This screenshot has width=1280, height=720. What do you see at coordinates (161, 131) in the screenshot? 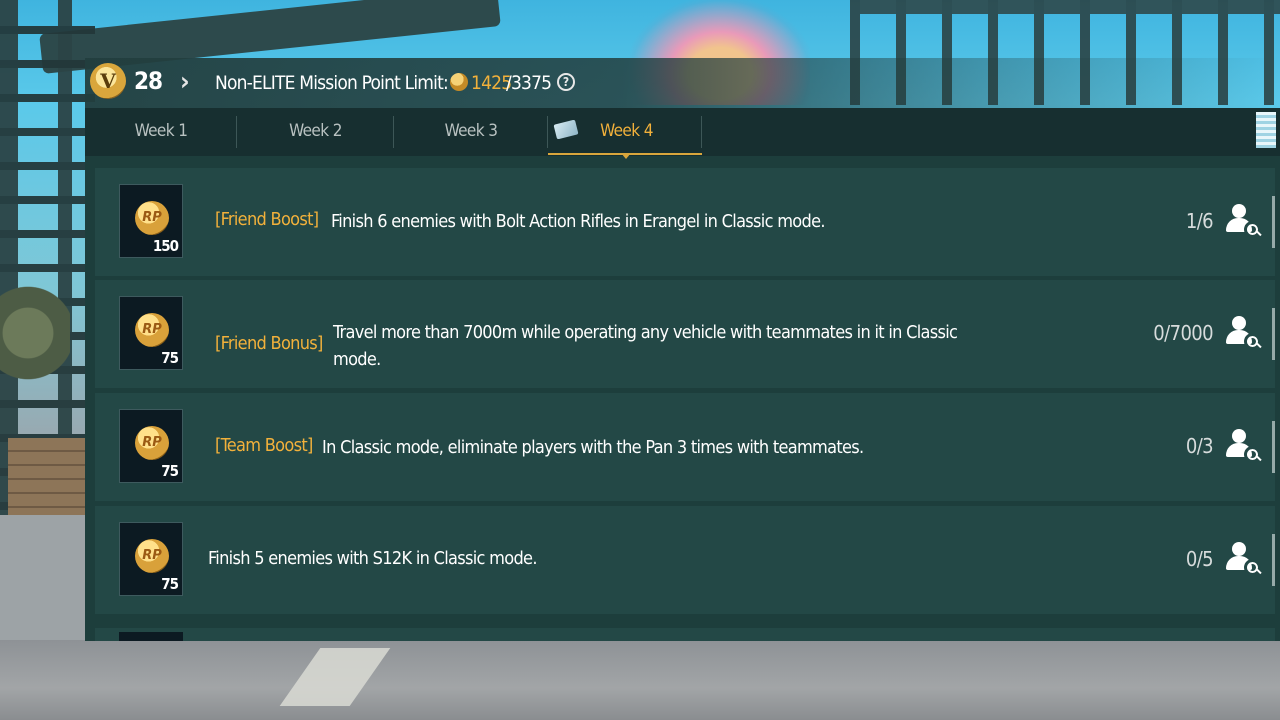
I see `tab-week-1: Week 1` at bounding box center [161, 131].